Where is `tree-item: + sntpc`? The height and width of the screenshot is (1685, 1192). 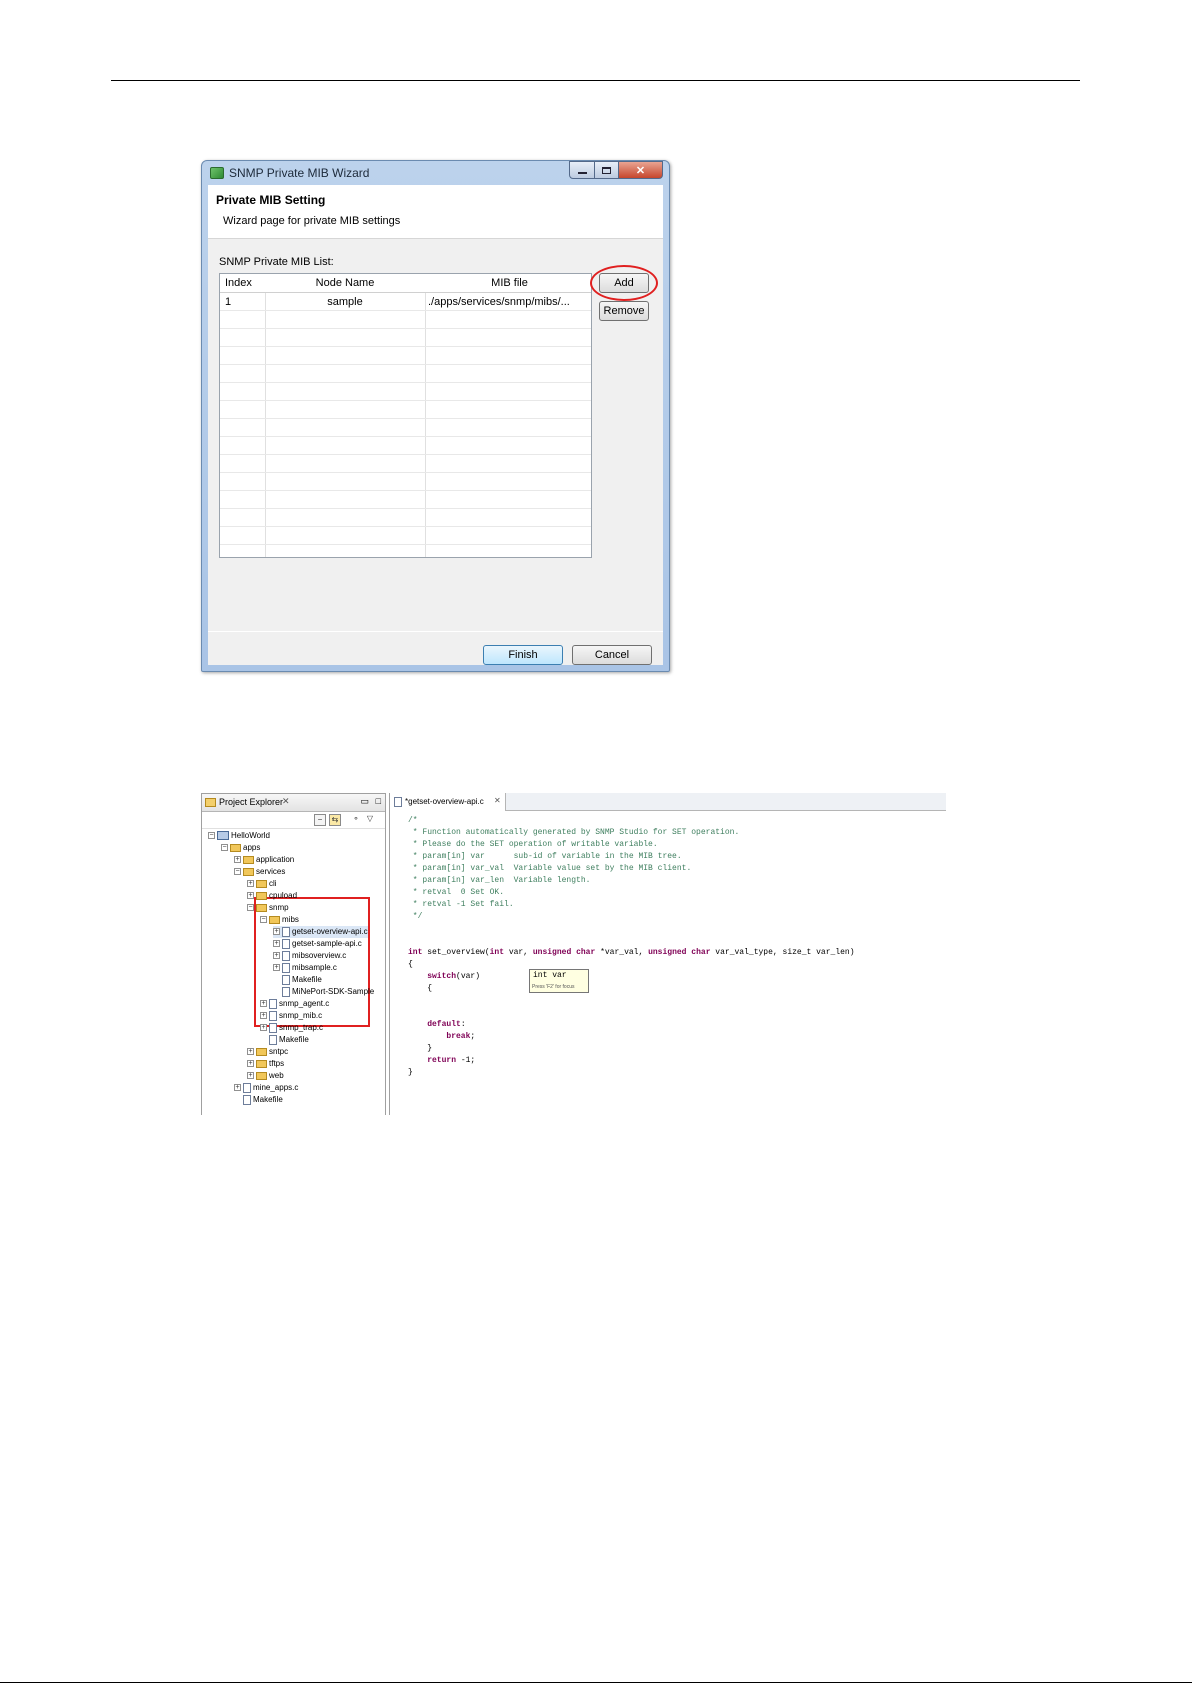
tree-item: + sntpc is located at coordinates (267, 1052).